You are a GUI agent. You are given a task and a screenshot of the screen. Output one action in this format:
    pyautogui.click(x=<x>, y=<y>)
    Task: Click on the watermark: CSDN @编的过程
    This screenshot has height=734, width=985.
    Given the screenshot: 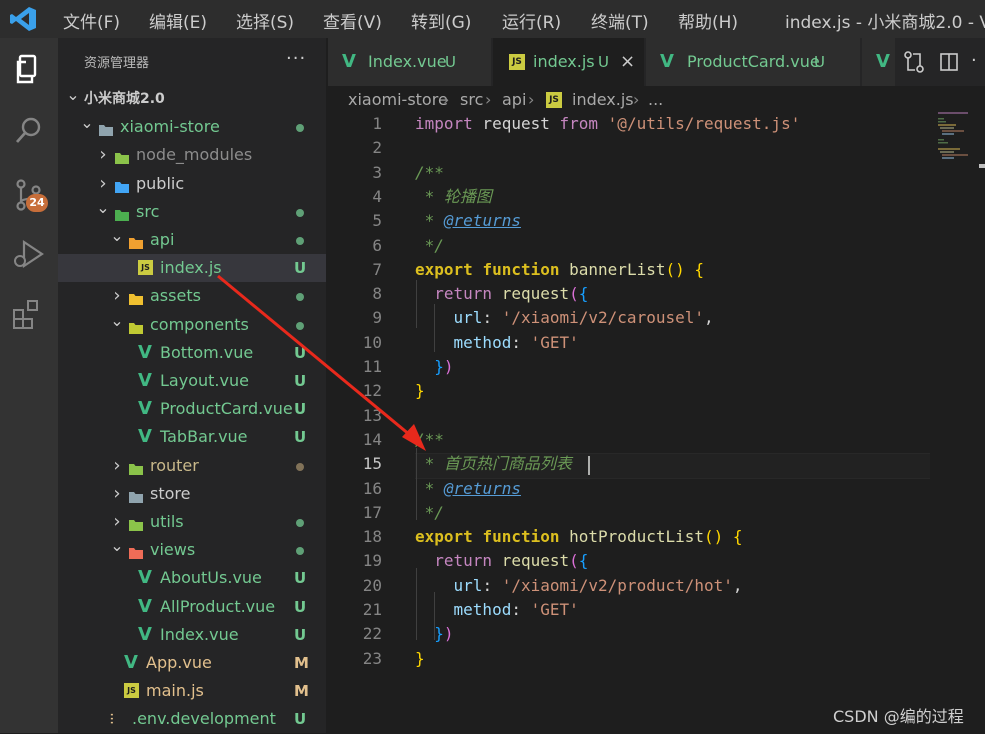 What is the action you would take?
    pyautogui.click(x=898, y=716)
    